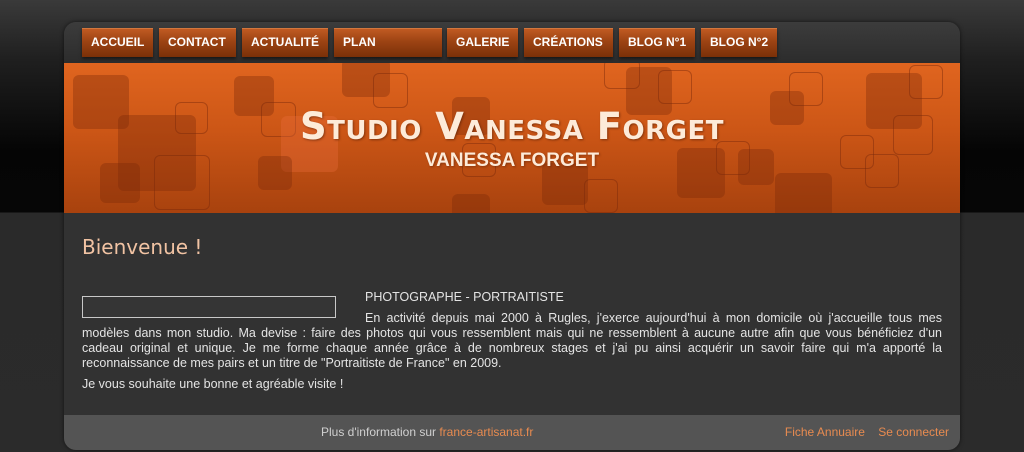 Image resolution: width=1024 pixels, height=452 pixels. What do you see at coordinates (482, 42) in the screenshot?
I see `nav-galerie: GALERIE` at bounding box center [482, 42].